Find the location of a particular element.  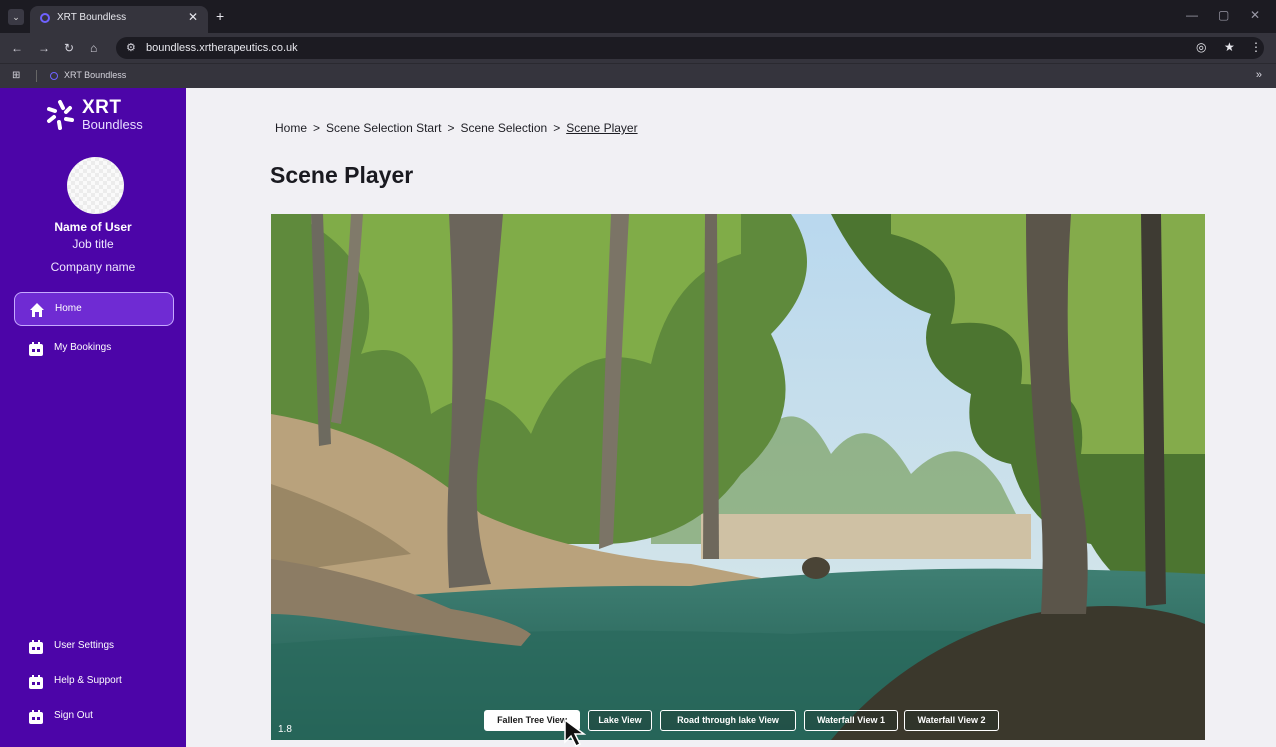

sidebar-item-help-support: Help & Support is located at coordinates (94, 682).